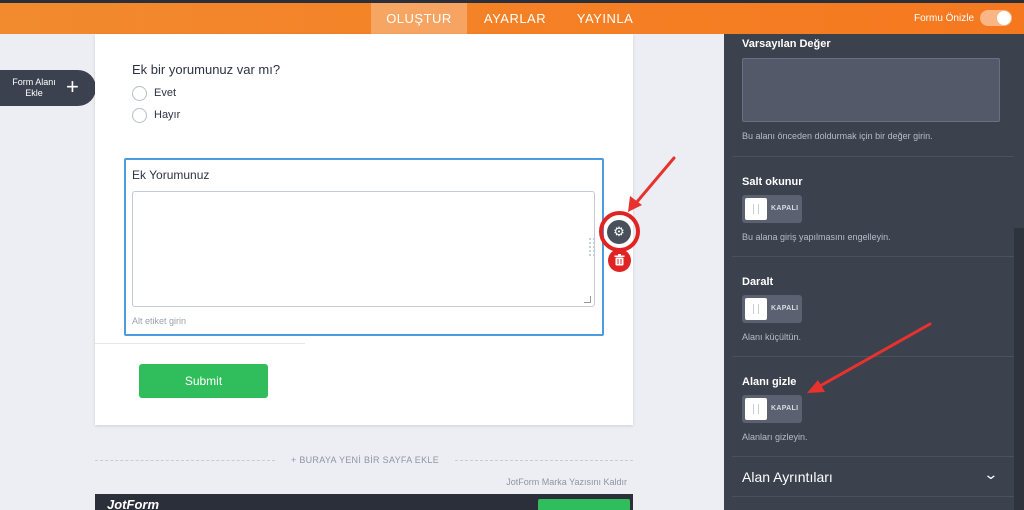 The width and height of the screenshot is (1024, 510). What do you see at coordinates (943, 18) in the screenshot?
I see `preview-form-label: Formu Önizle` at bounding box center [943, 18].